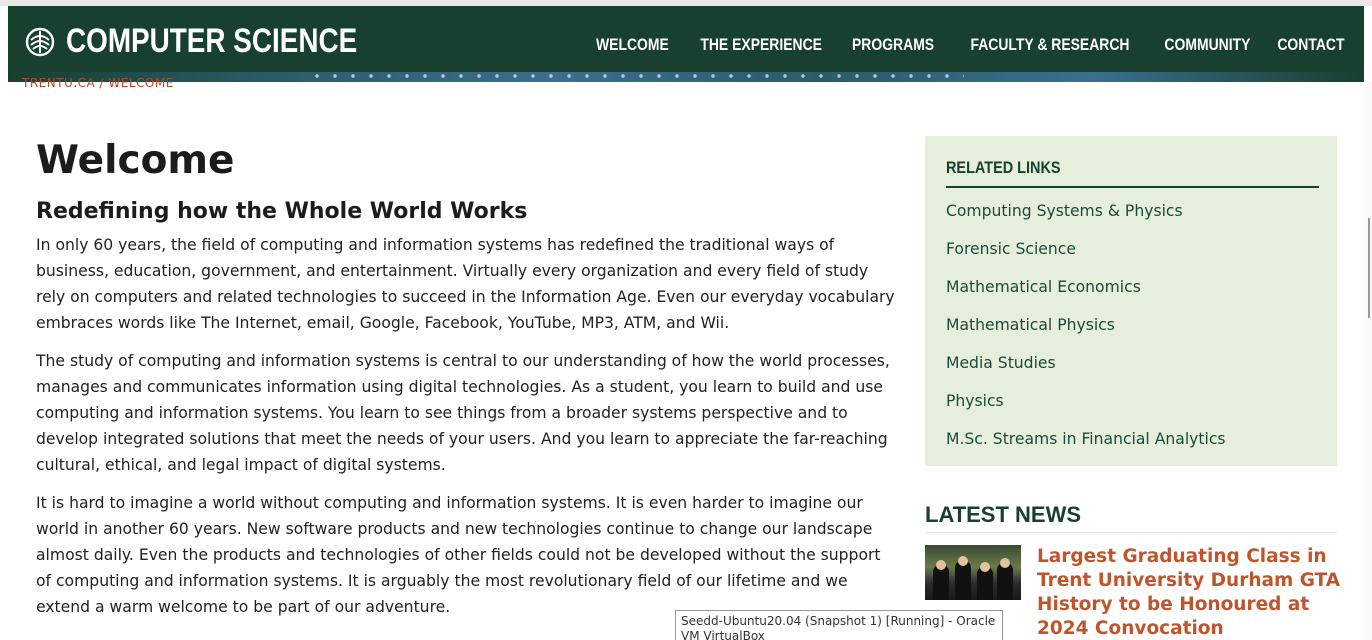  I want to click on nav-programs-link: PROGRAMS, so click(893, 45).